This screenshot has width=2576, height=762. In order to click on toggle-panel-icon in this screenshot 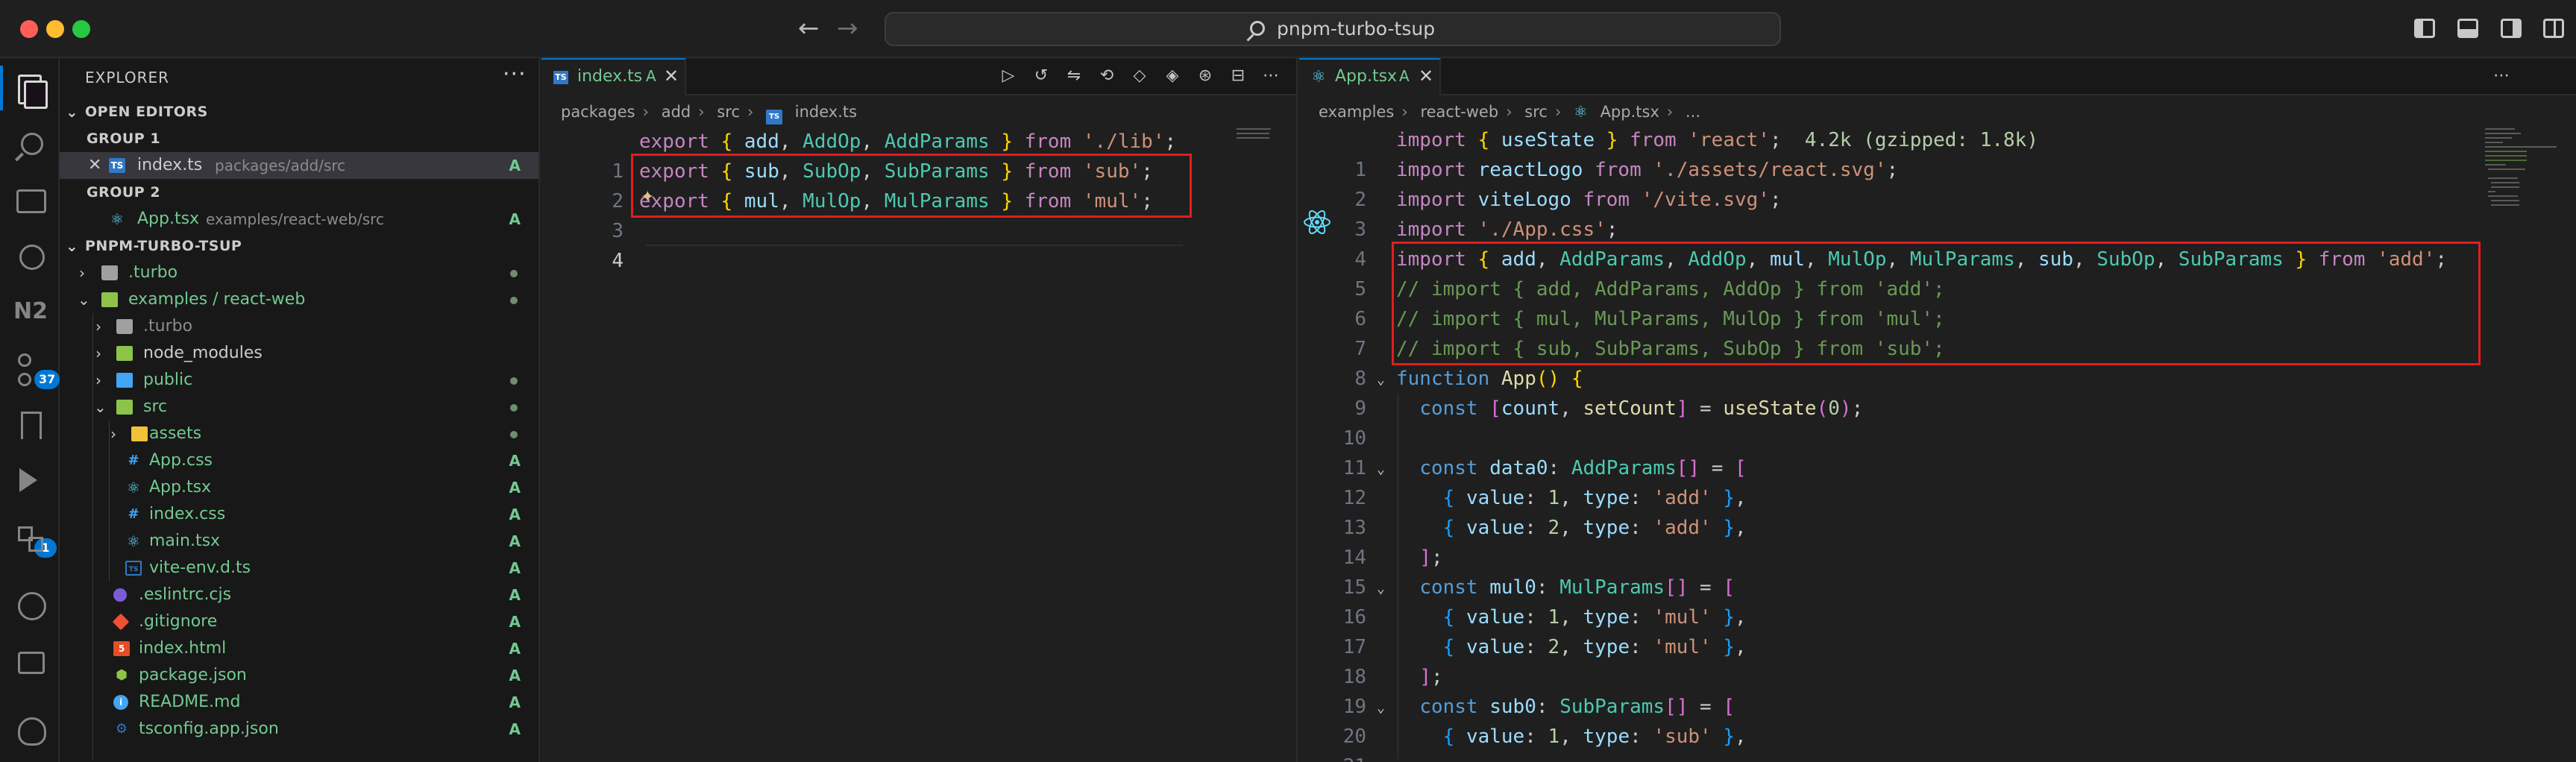, I will do `click(2467, 28)`.